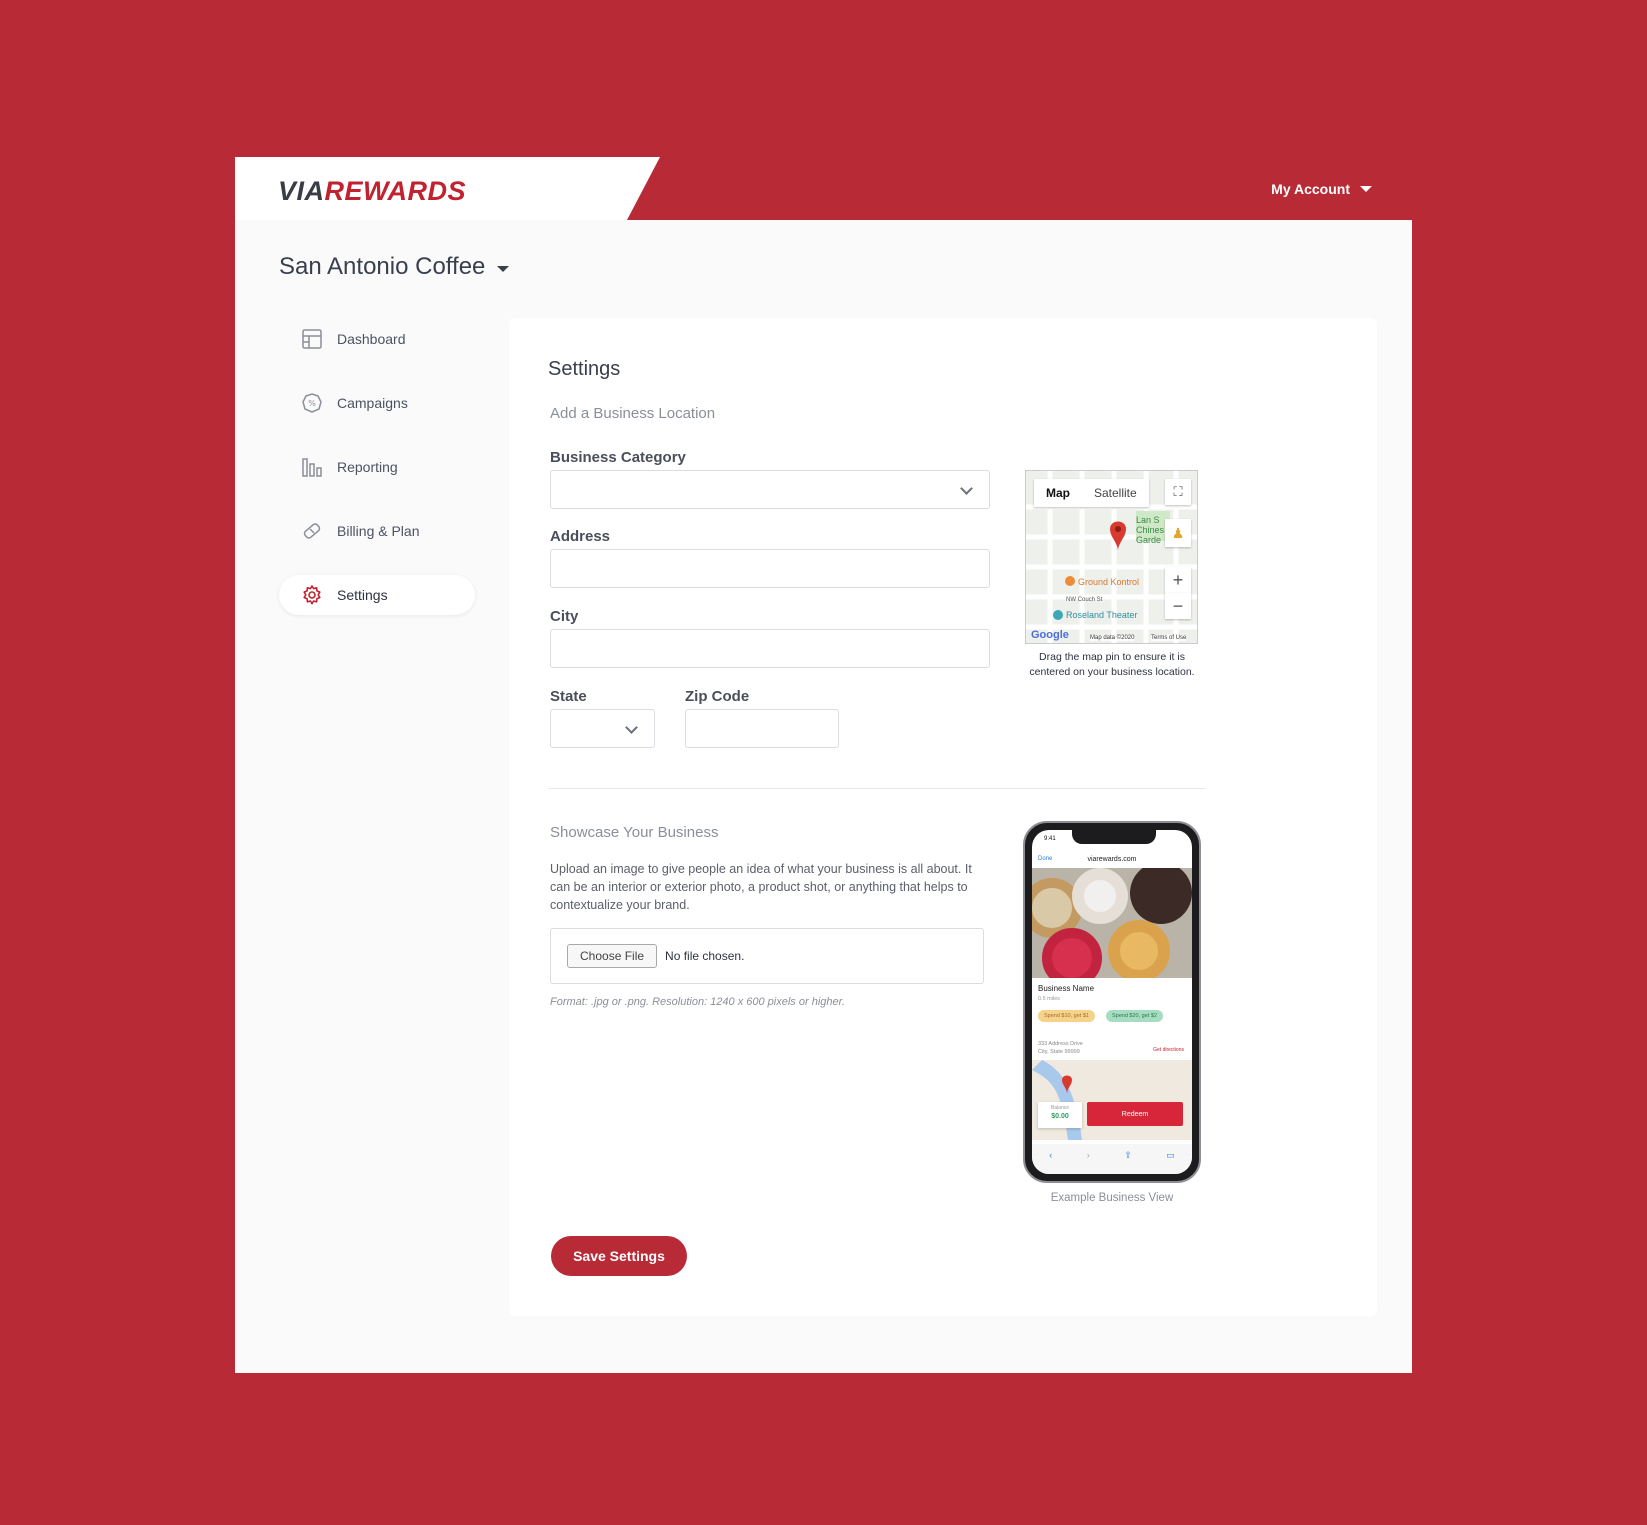 The width and height of the screenshot is (1647, 1525). What do you see at coordinates (1060, 1108) in the screenshot?
I see `phone-balance-label: Balance` at bounding box center [1060, 1108].